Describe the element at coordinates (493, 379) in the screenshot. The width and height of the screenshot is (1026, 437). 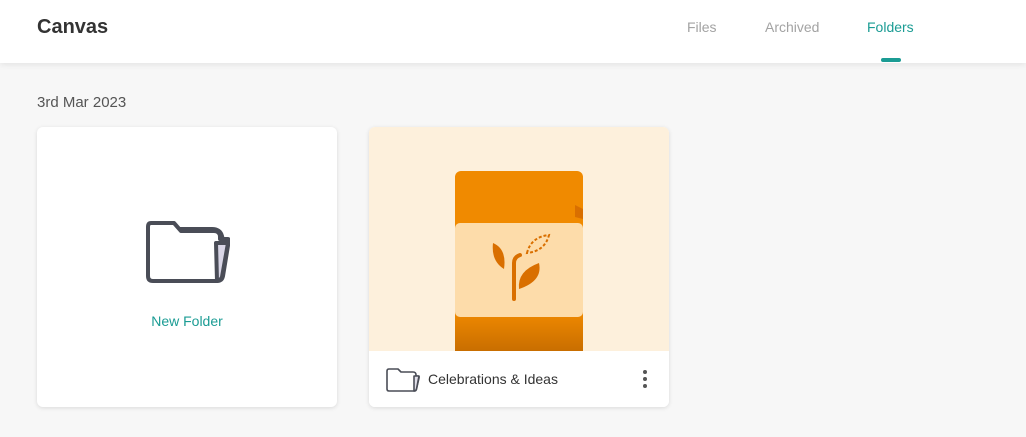
I see `folder-name: Celebrations & Ideas` at that location.